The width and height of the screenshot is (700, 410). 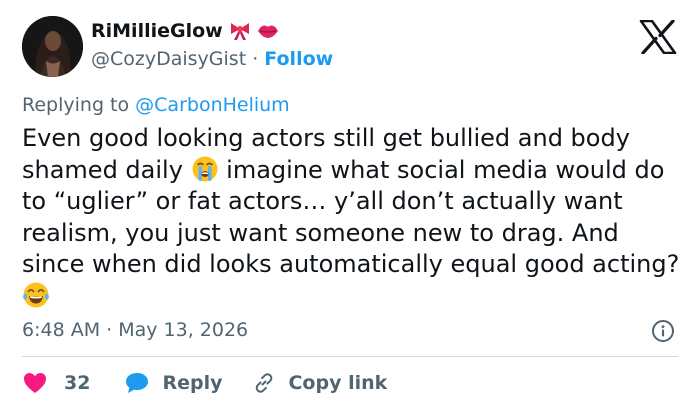 I want to click on reply-label: Reply, so click(x=192, y=383).